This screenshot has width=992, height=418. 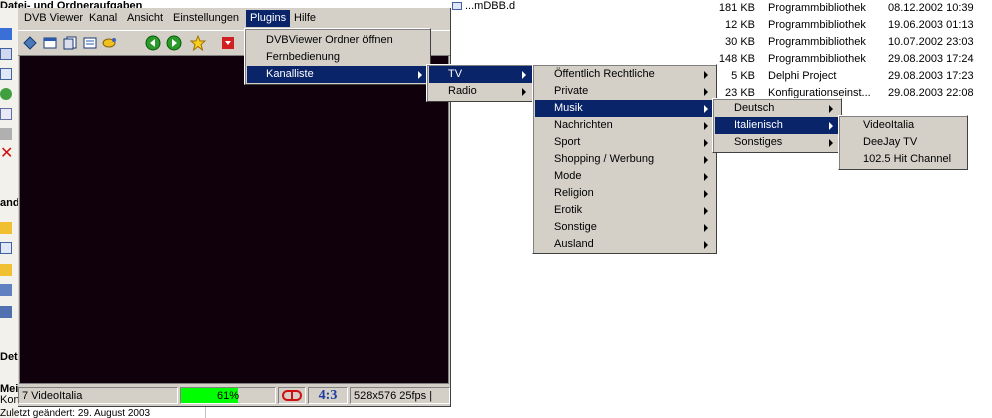 I want to click on back-icon, so click(x=153, y=43).